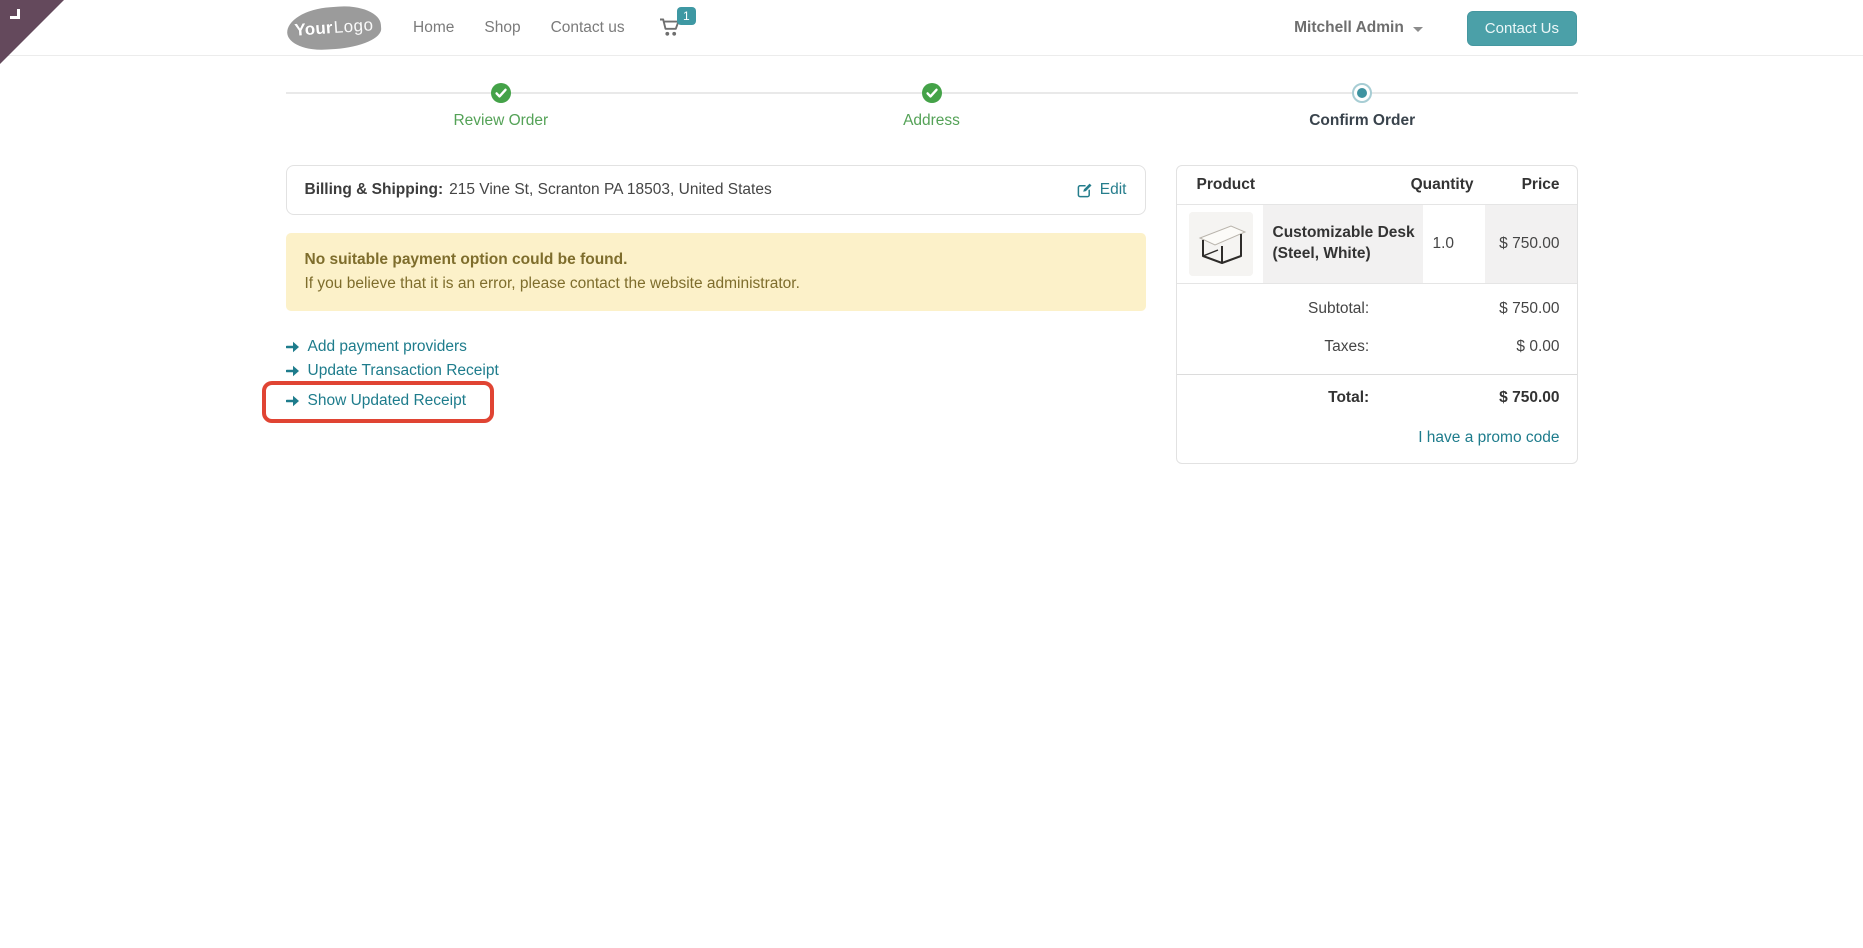  I want to click on annotation-highlight-rectangle: Show Updated Receipt, so click(378, 402).